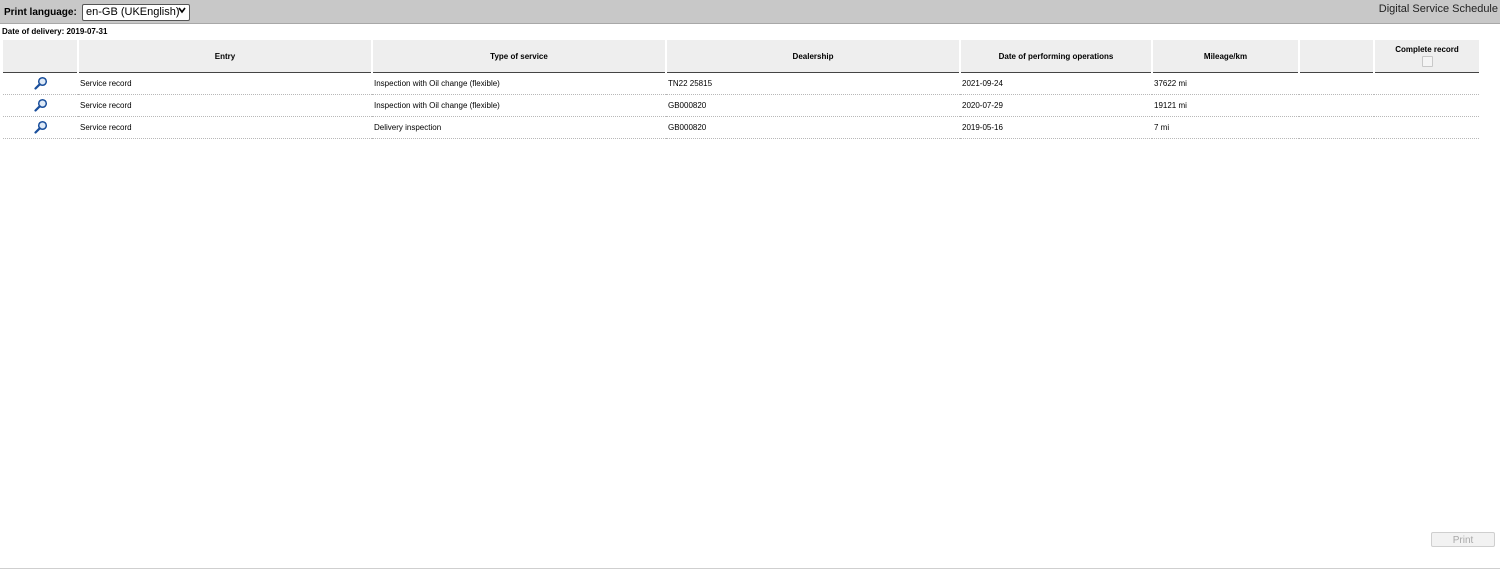  What do you see at coordinates (1055, 56) in the screenshot?
I see `column-header-date: Date of performing operations` at bounding box center [1055, 56].